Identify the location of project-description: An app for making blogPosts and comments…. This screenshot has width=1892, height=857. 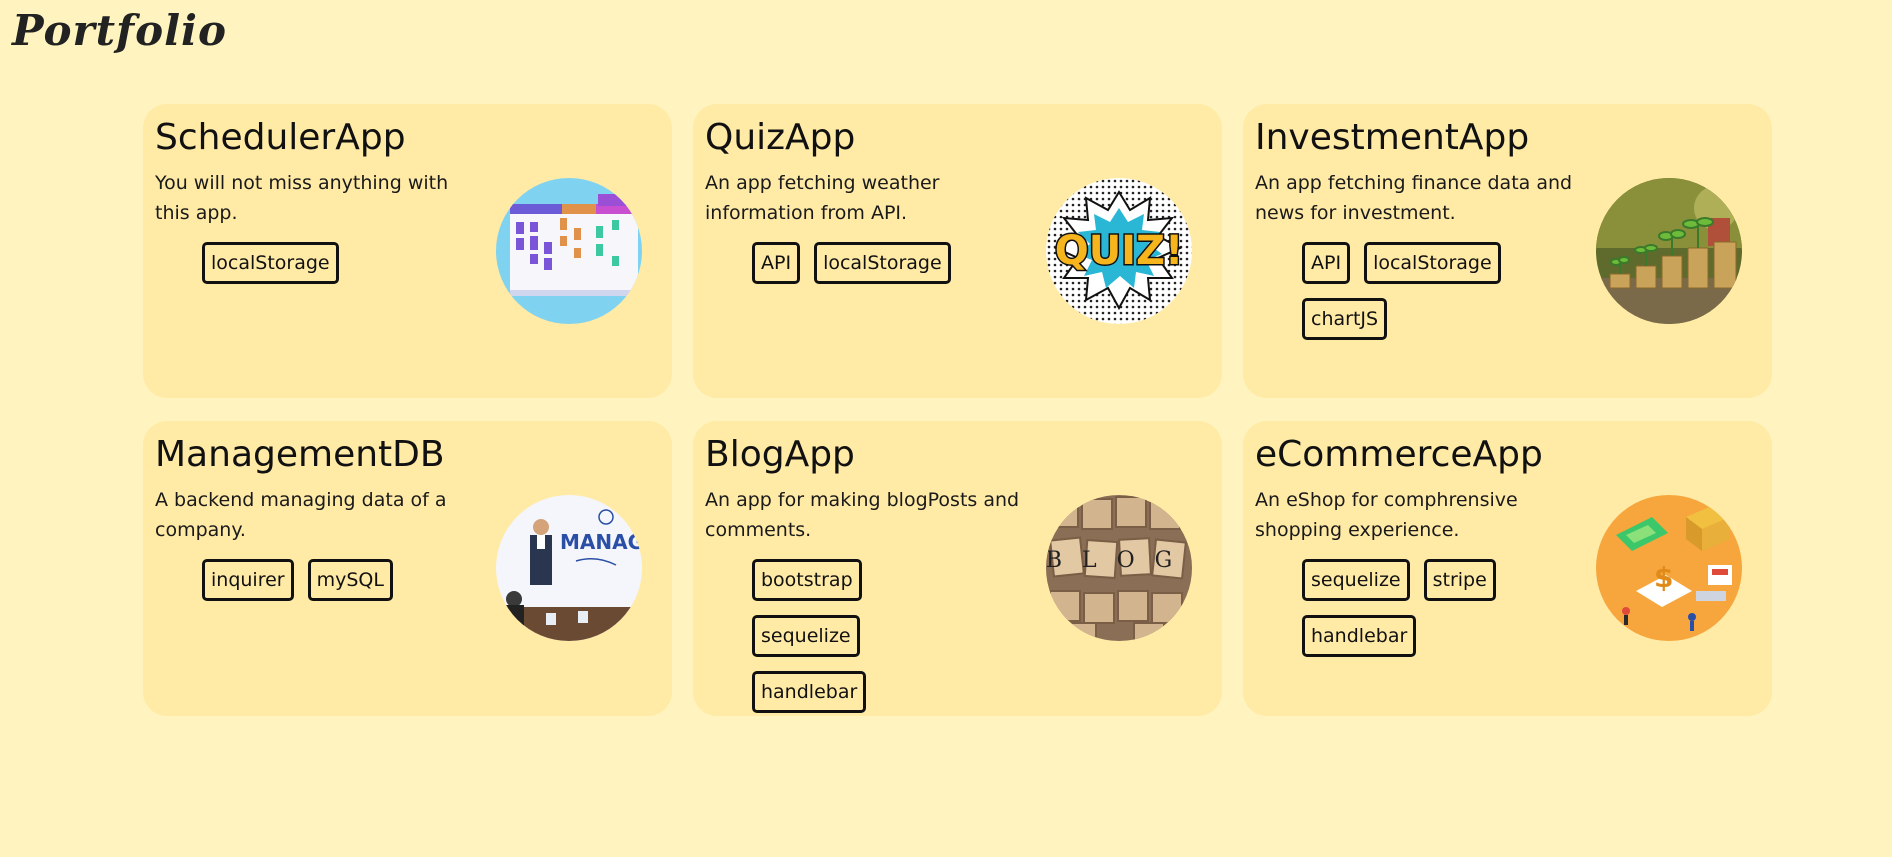
(862, 515).